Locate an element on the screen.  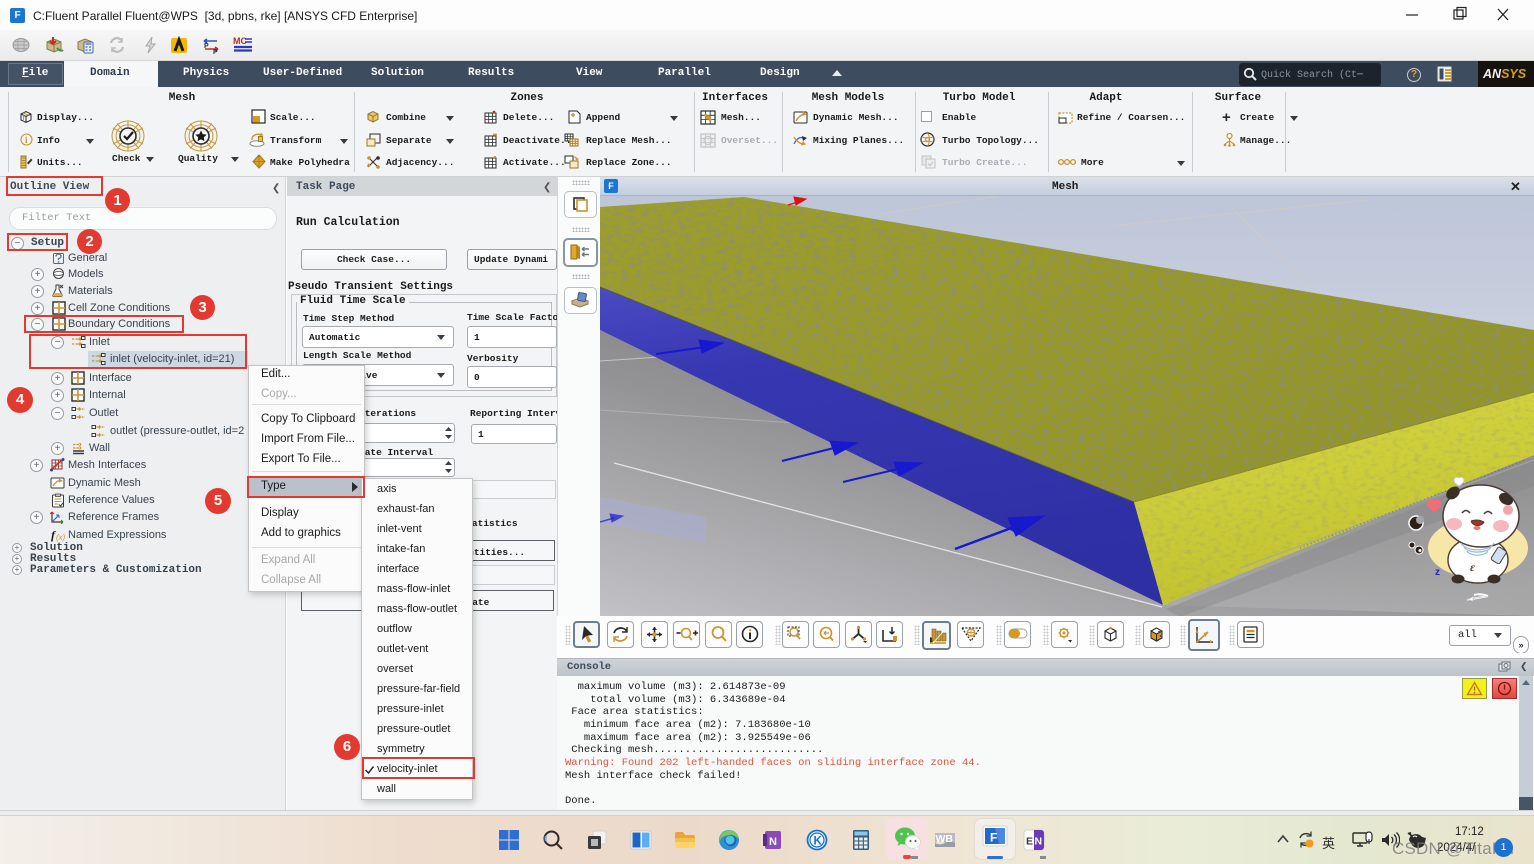
svg-text: WB is located at coordinates (945, 839).